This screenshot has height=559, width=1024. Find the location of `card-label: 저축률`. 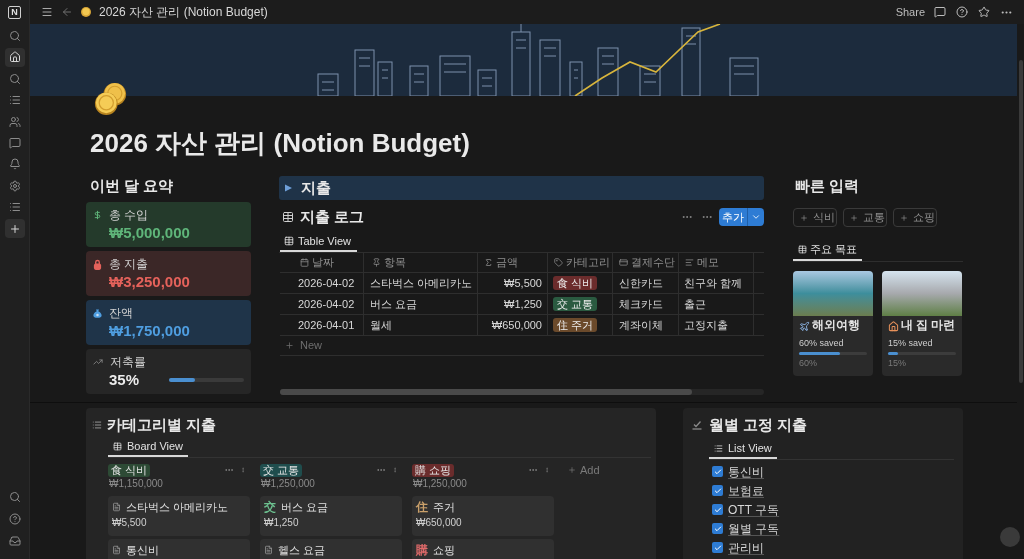

card-label: 저축률 is located at coordinates (128, 362).